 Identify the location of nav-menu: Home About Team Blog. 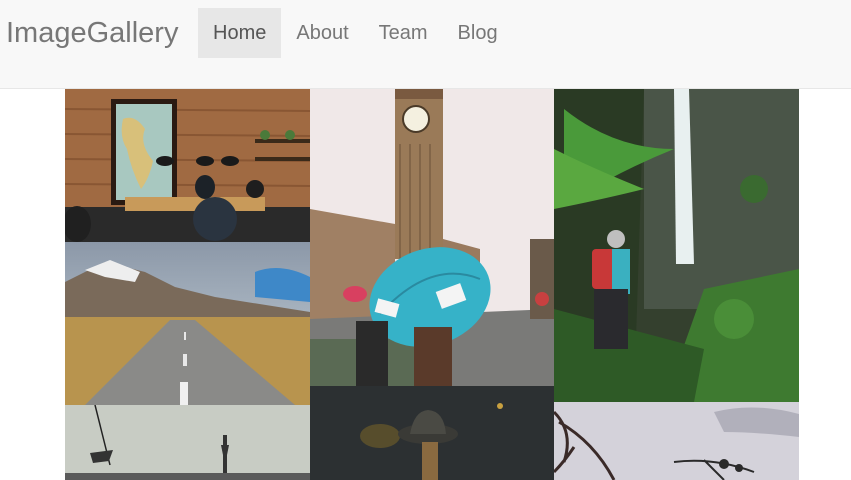
(355, 33).